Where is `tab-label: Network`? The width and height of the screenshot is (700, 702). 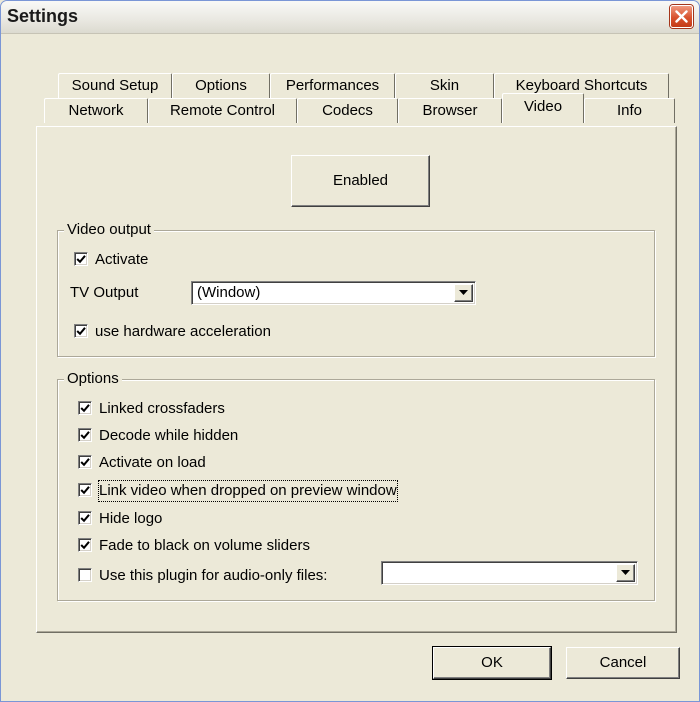
tab-label: Network is located at coordinates (96, 110).